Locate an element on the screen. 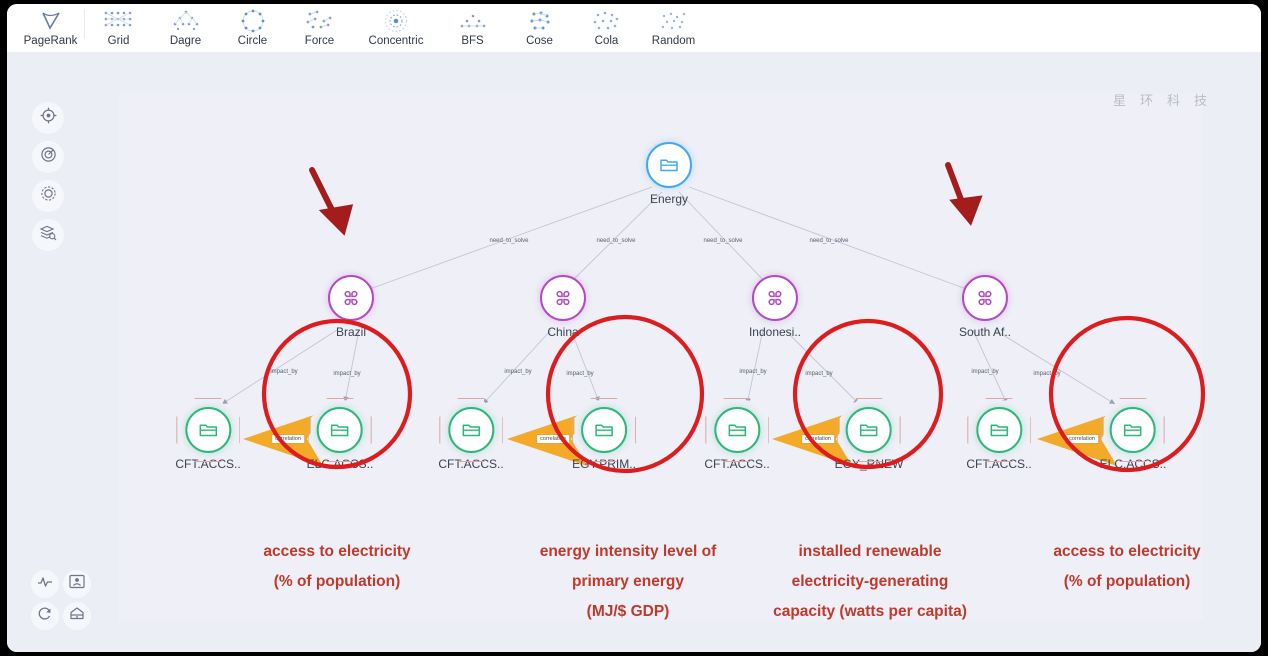 The image size is (1268, 656). graph-node-indicator-1: CFT.ACCS.. is located at coordinates (208, 434).